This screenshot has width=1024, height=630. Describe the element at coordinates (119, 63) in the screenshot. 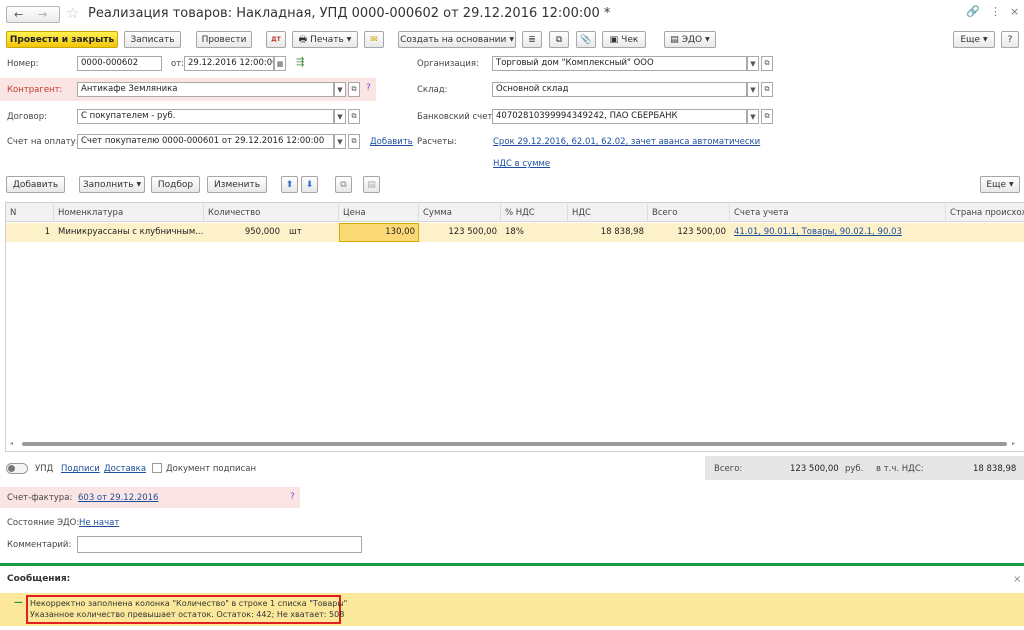

I see `number-field: 0000-000602` at that location.